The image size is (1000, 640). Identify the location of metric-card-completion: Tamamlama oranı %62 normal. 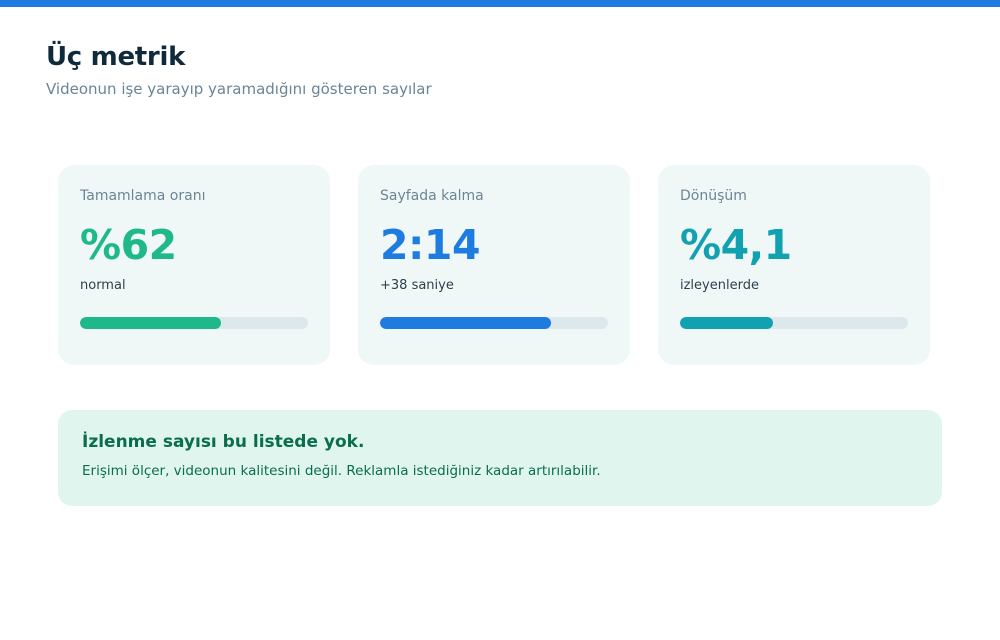
(194, 265).